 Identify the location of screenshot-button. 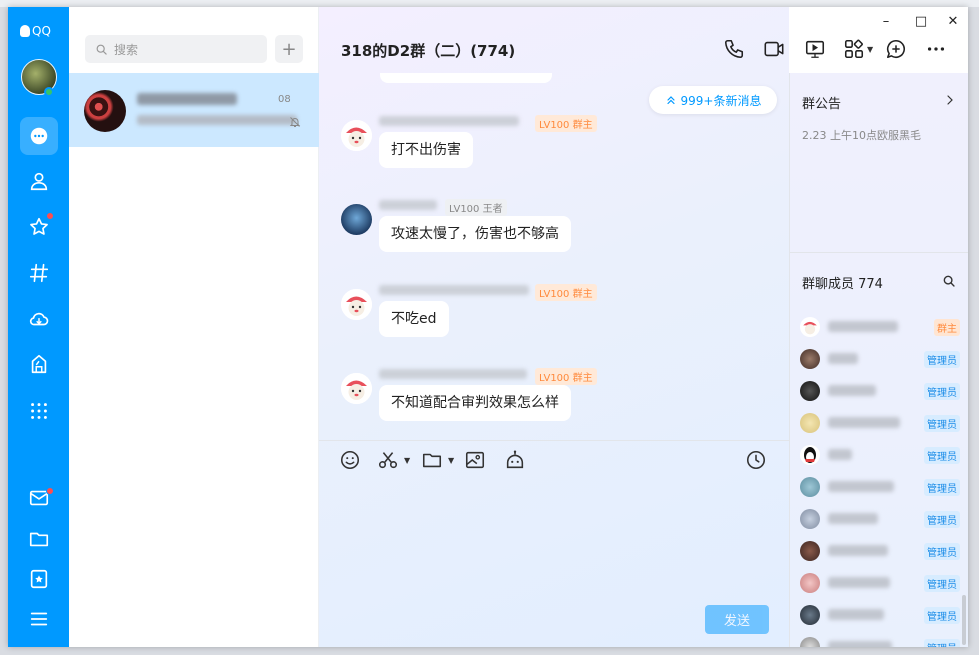
(389, 461).